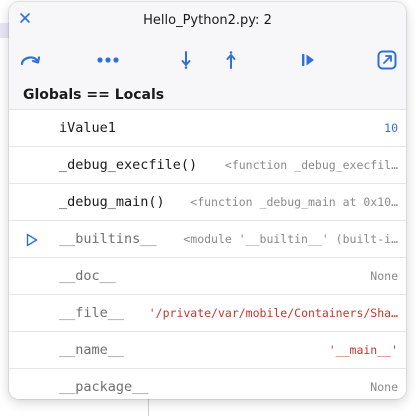 The image size is (416, 416). What do you see at coordinates (32, 239) in the screenshot?
I see `disclosure-triangle-icon` at bounding box center [32, 239].